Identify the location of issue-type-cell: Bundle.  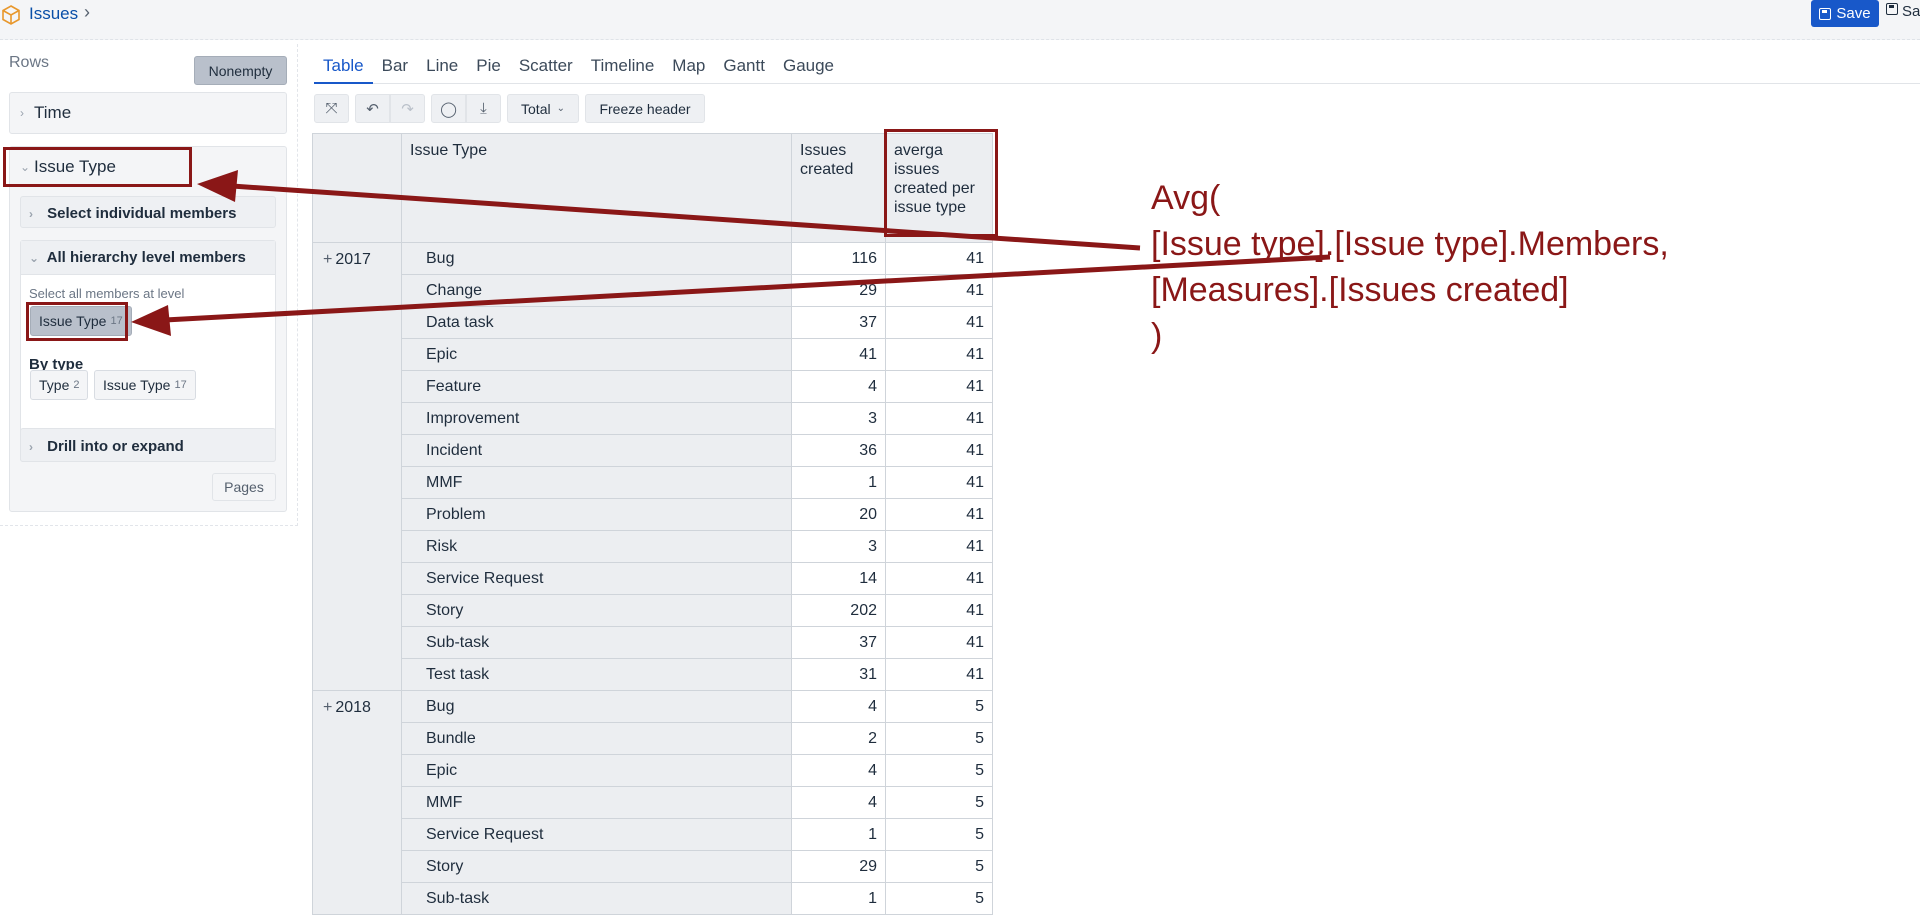
(596, 738).